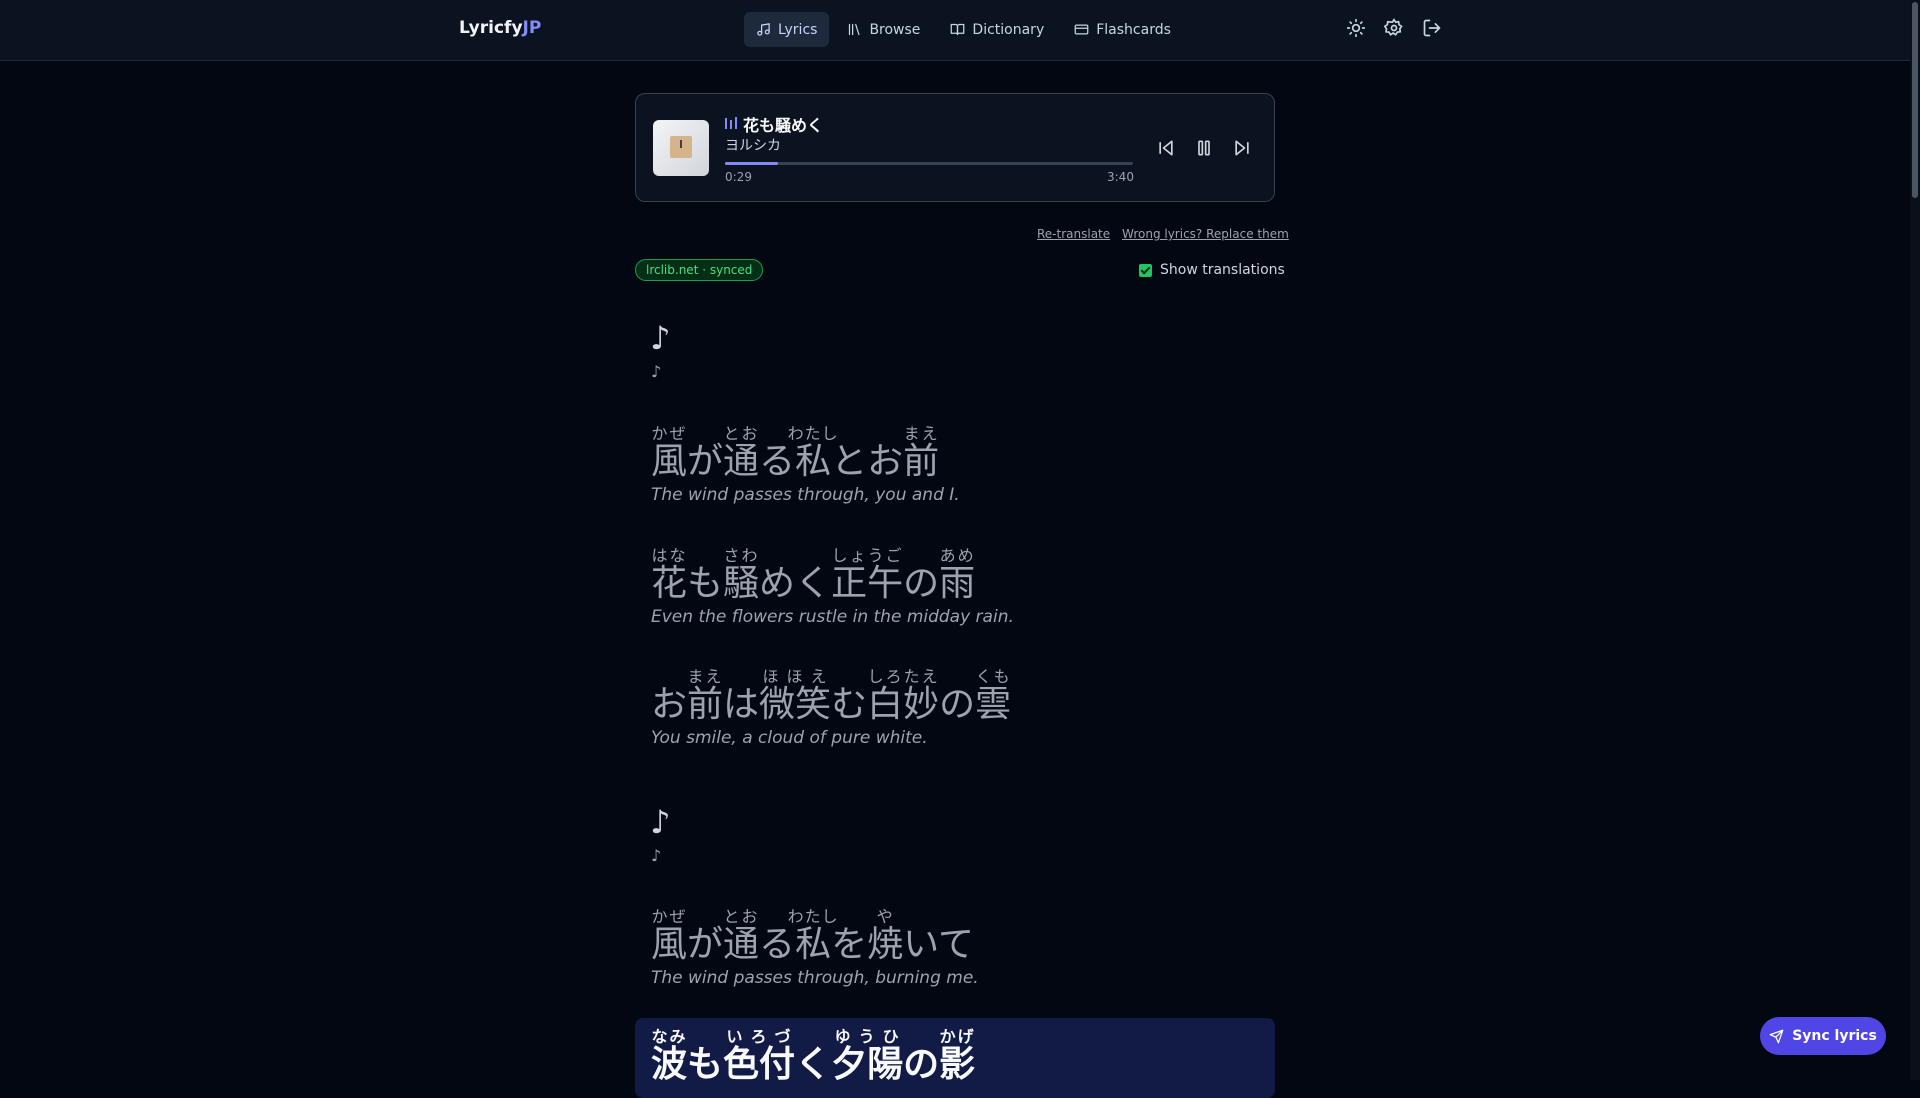 Image resolution: width=1920 pixels, height=1098 pixels. Describe the element at coordinates (813, 433) in the screenshot. I see `furigana: わたし` at that location.